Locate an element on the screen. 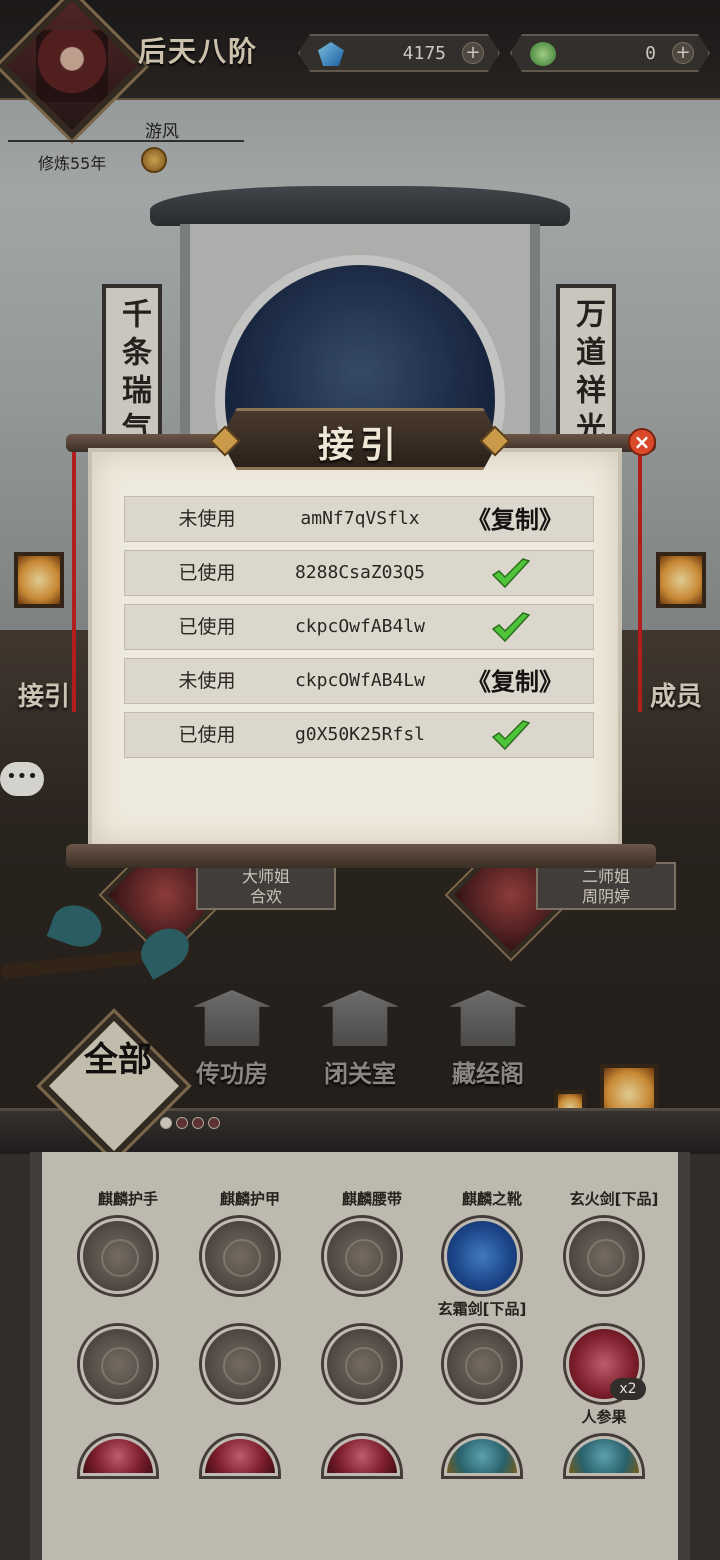 This screenshot has height=1560, width=720. senior-sister-title: 大师姐 is located at coordinates (265, 876).